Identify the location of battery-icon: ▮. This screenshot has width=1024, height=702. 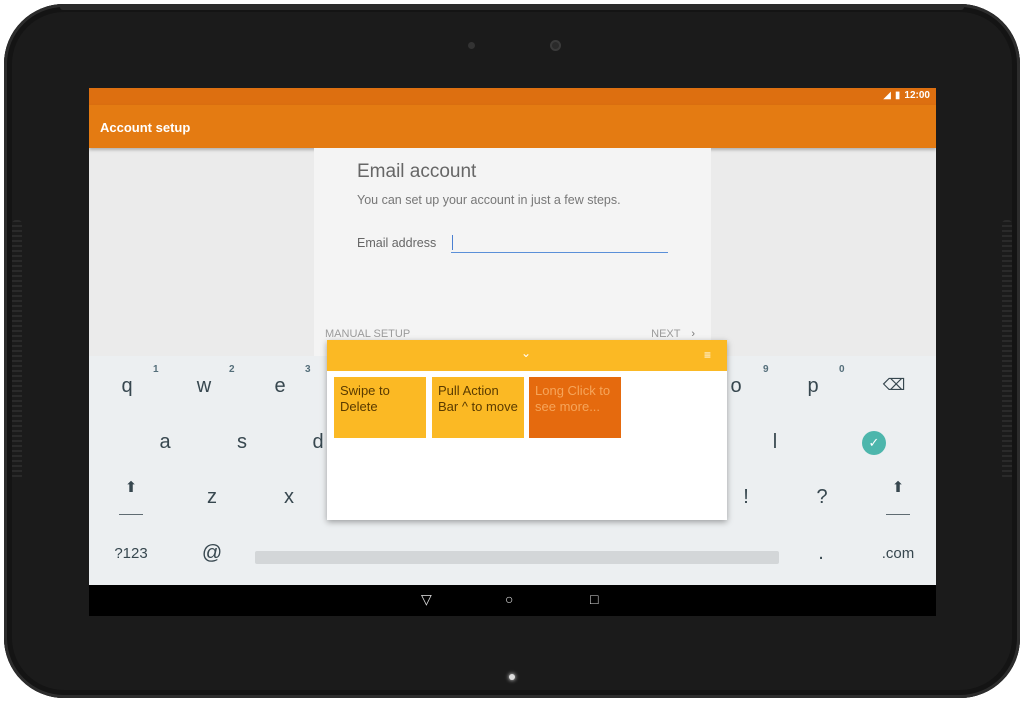
(897, 95).